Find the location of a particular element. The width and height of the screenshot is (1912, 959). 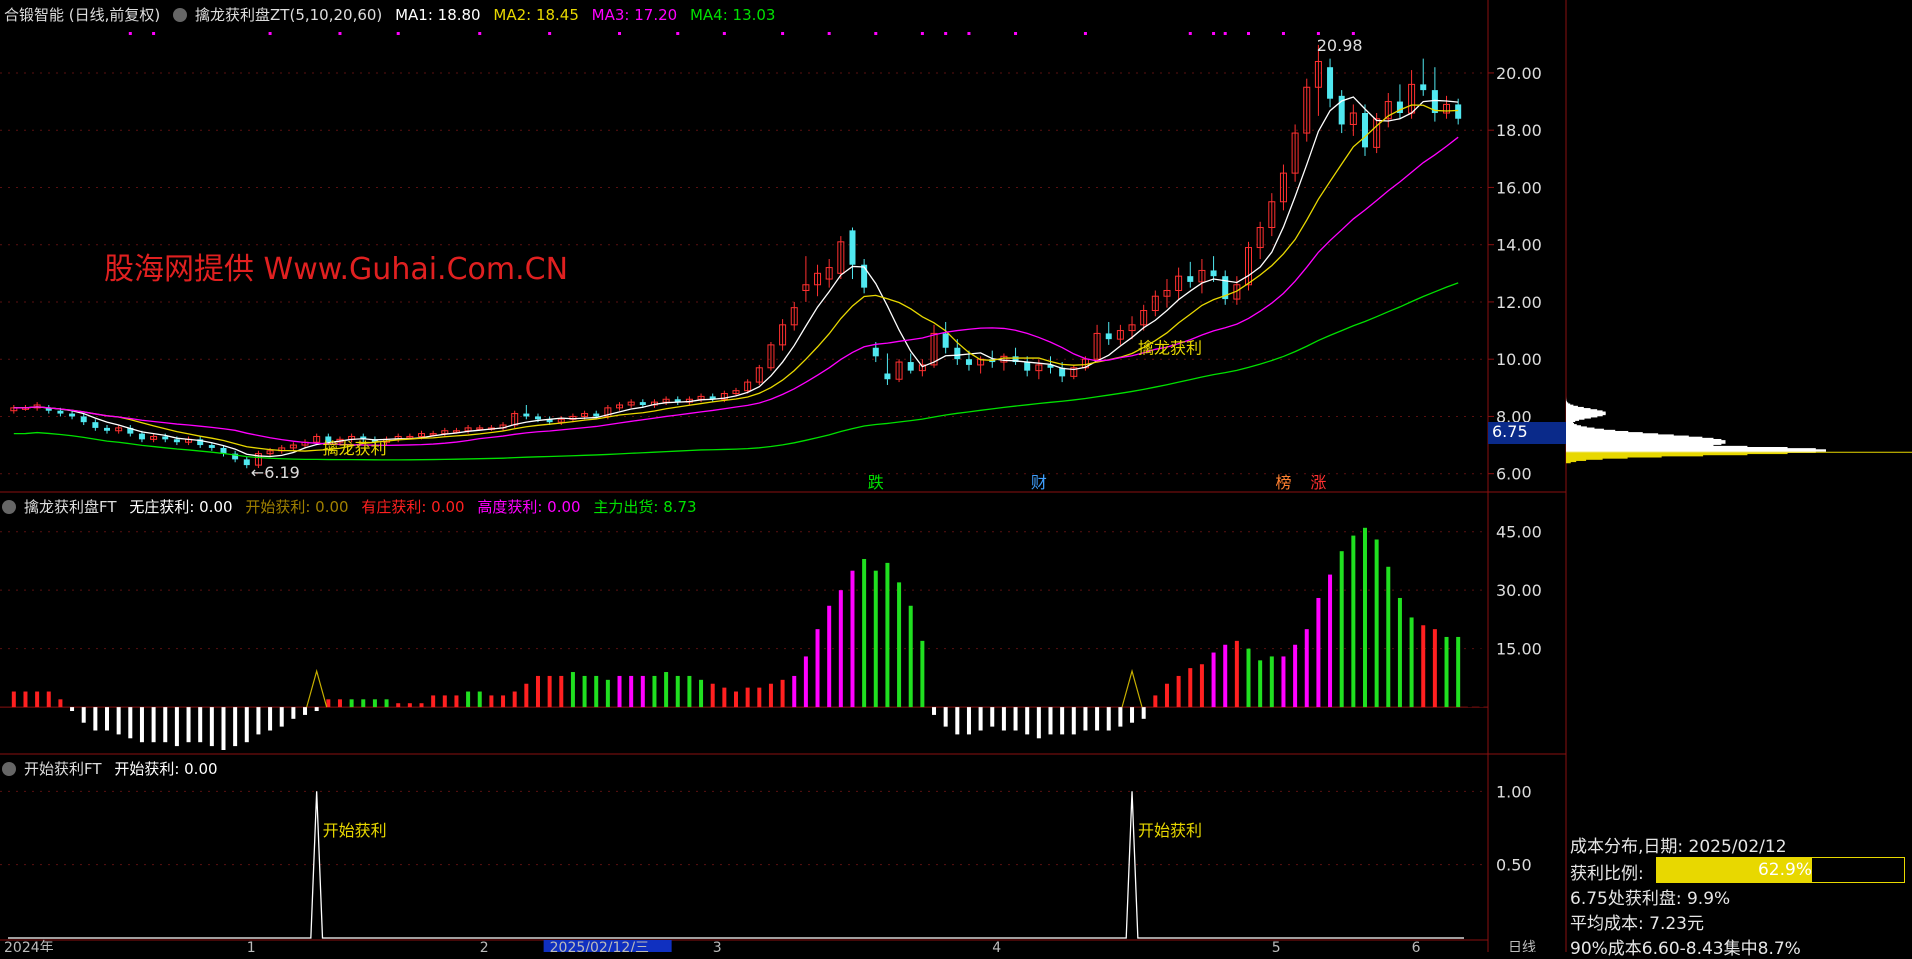

sub1-item-gaodu: 高度获利: 0.00 is located at coordinates (528, 507).